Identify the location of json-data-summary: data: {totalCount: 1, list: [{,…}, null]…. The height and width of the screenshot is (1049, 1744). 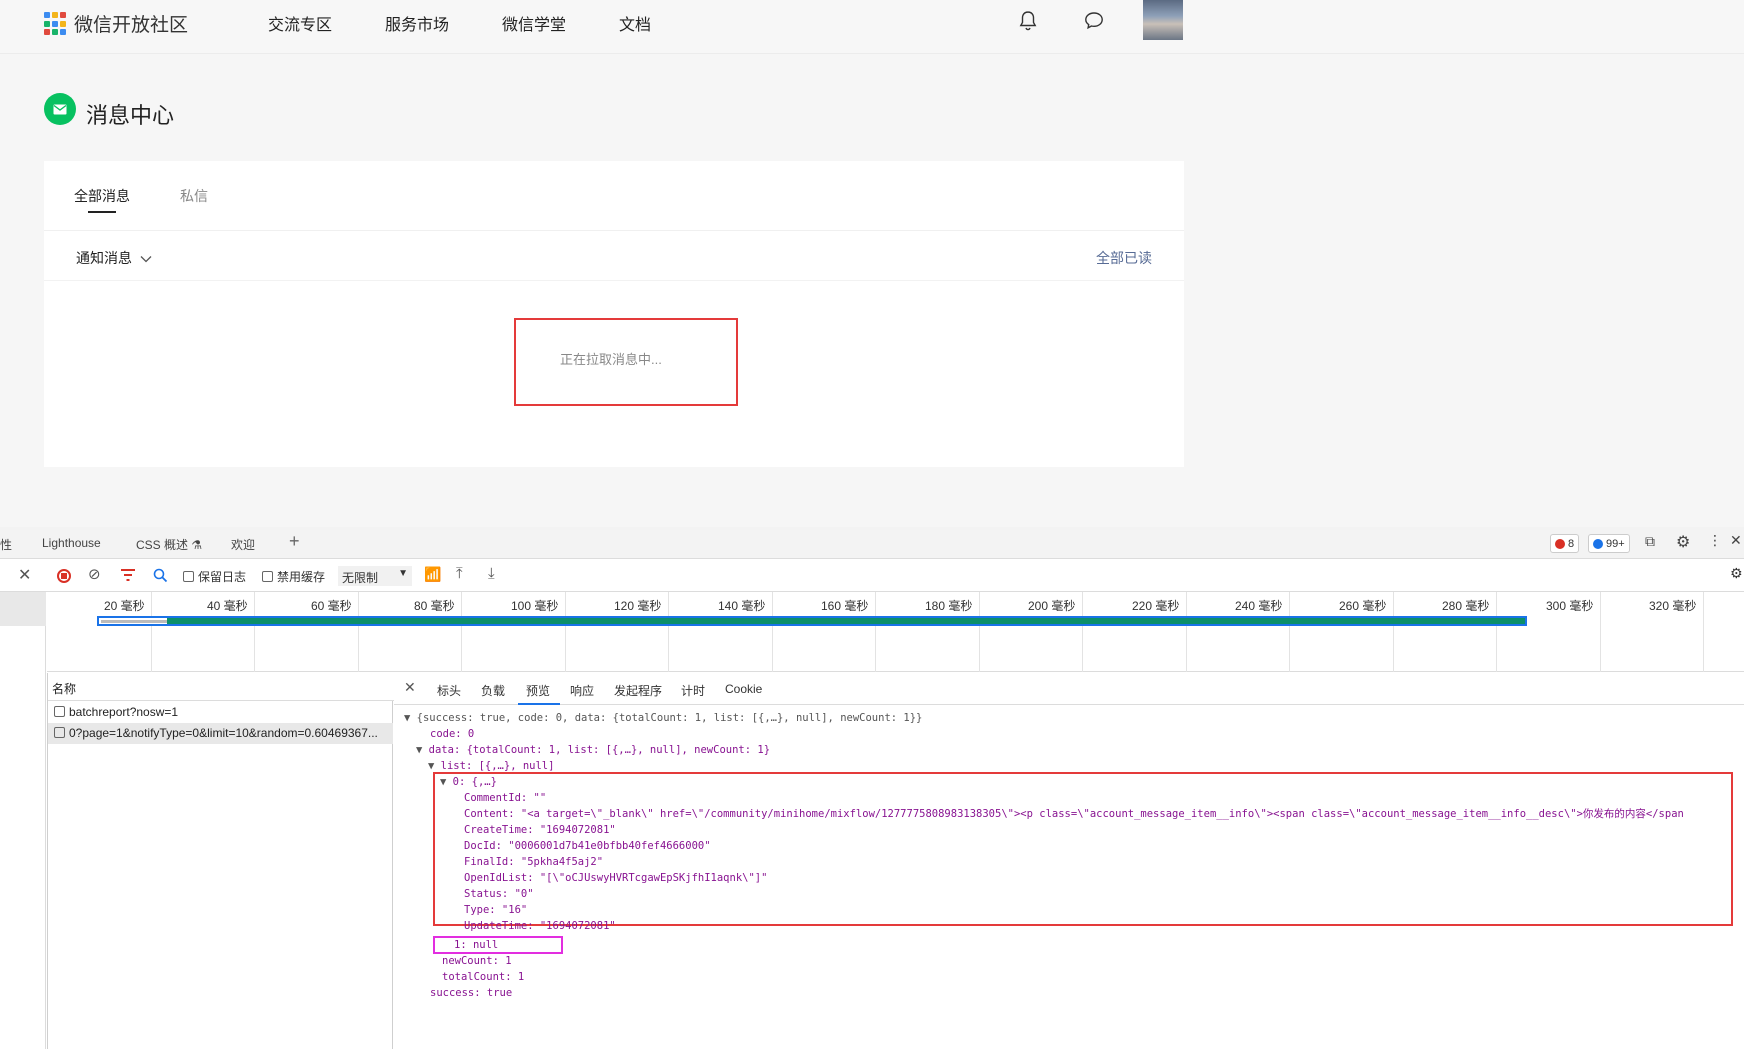
(599, 750).